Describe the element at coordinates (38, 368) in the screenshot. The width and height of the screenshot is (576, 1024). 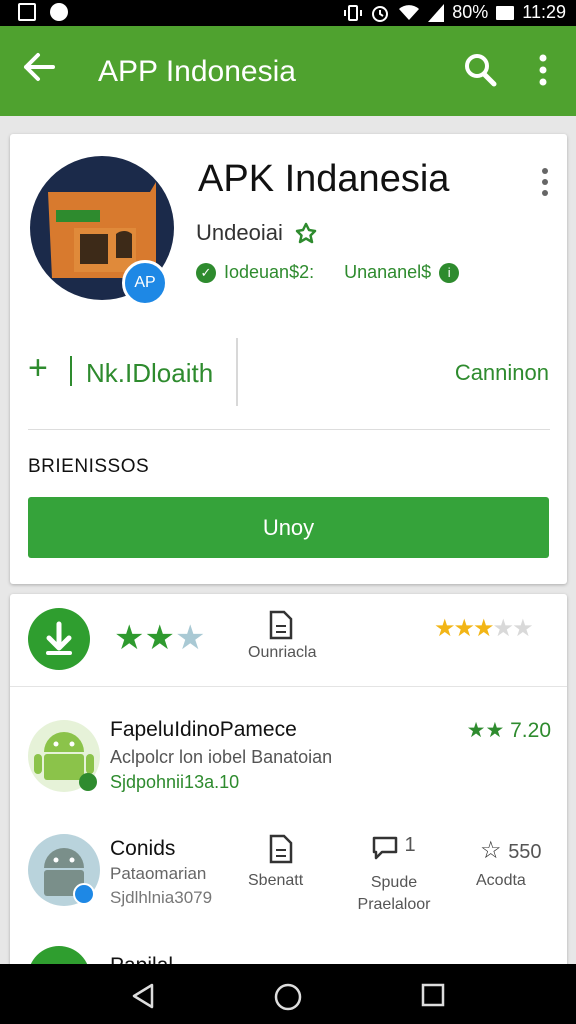
I see `add-icon: +` at that location.